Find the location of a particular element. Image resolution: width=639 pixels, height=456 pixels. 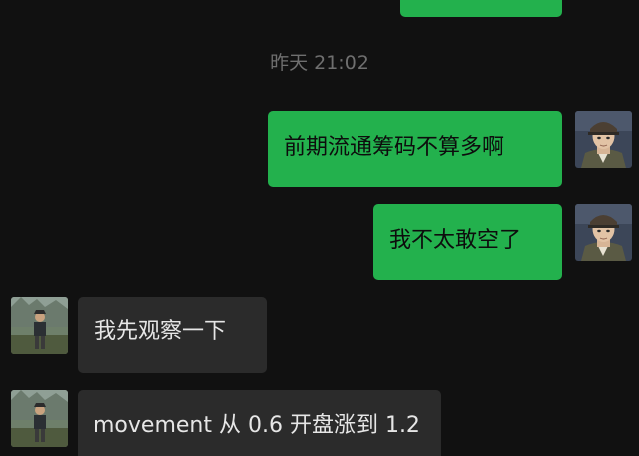

message-text: 我先观察一下 is located at coordinates (160, 331).